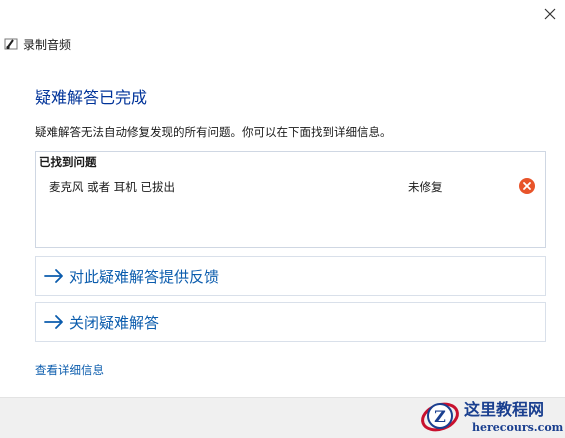 The height and width of the screenshot is (438, 565). I want to click on watermark-url: herecours.com, so click(518, 427).